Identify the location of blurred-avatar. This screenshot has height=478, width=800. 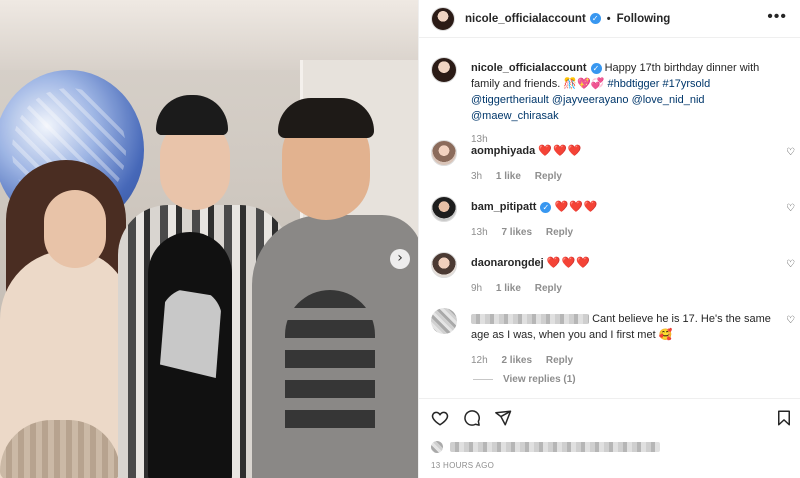
(444, 321).